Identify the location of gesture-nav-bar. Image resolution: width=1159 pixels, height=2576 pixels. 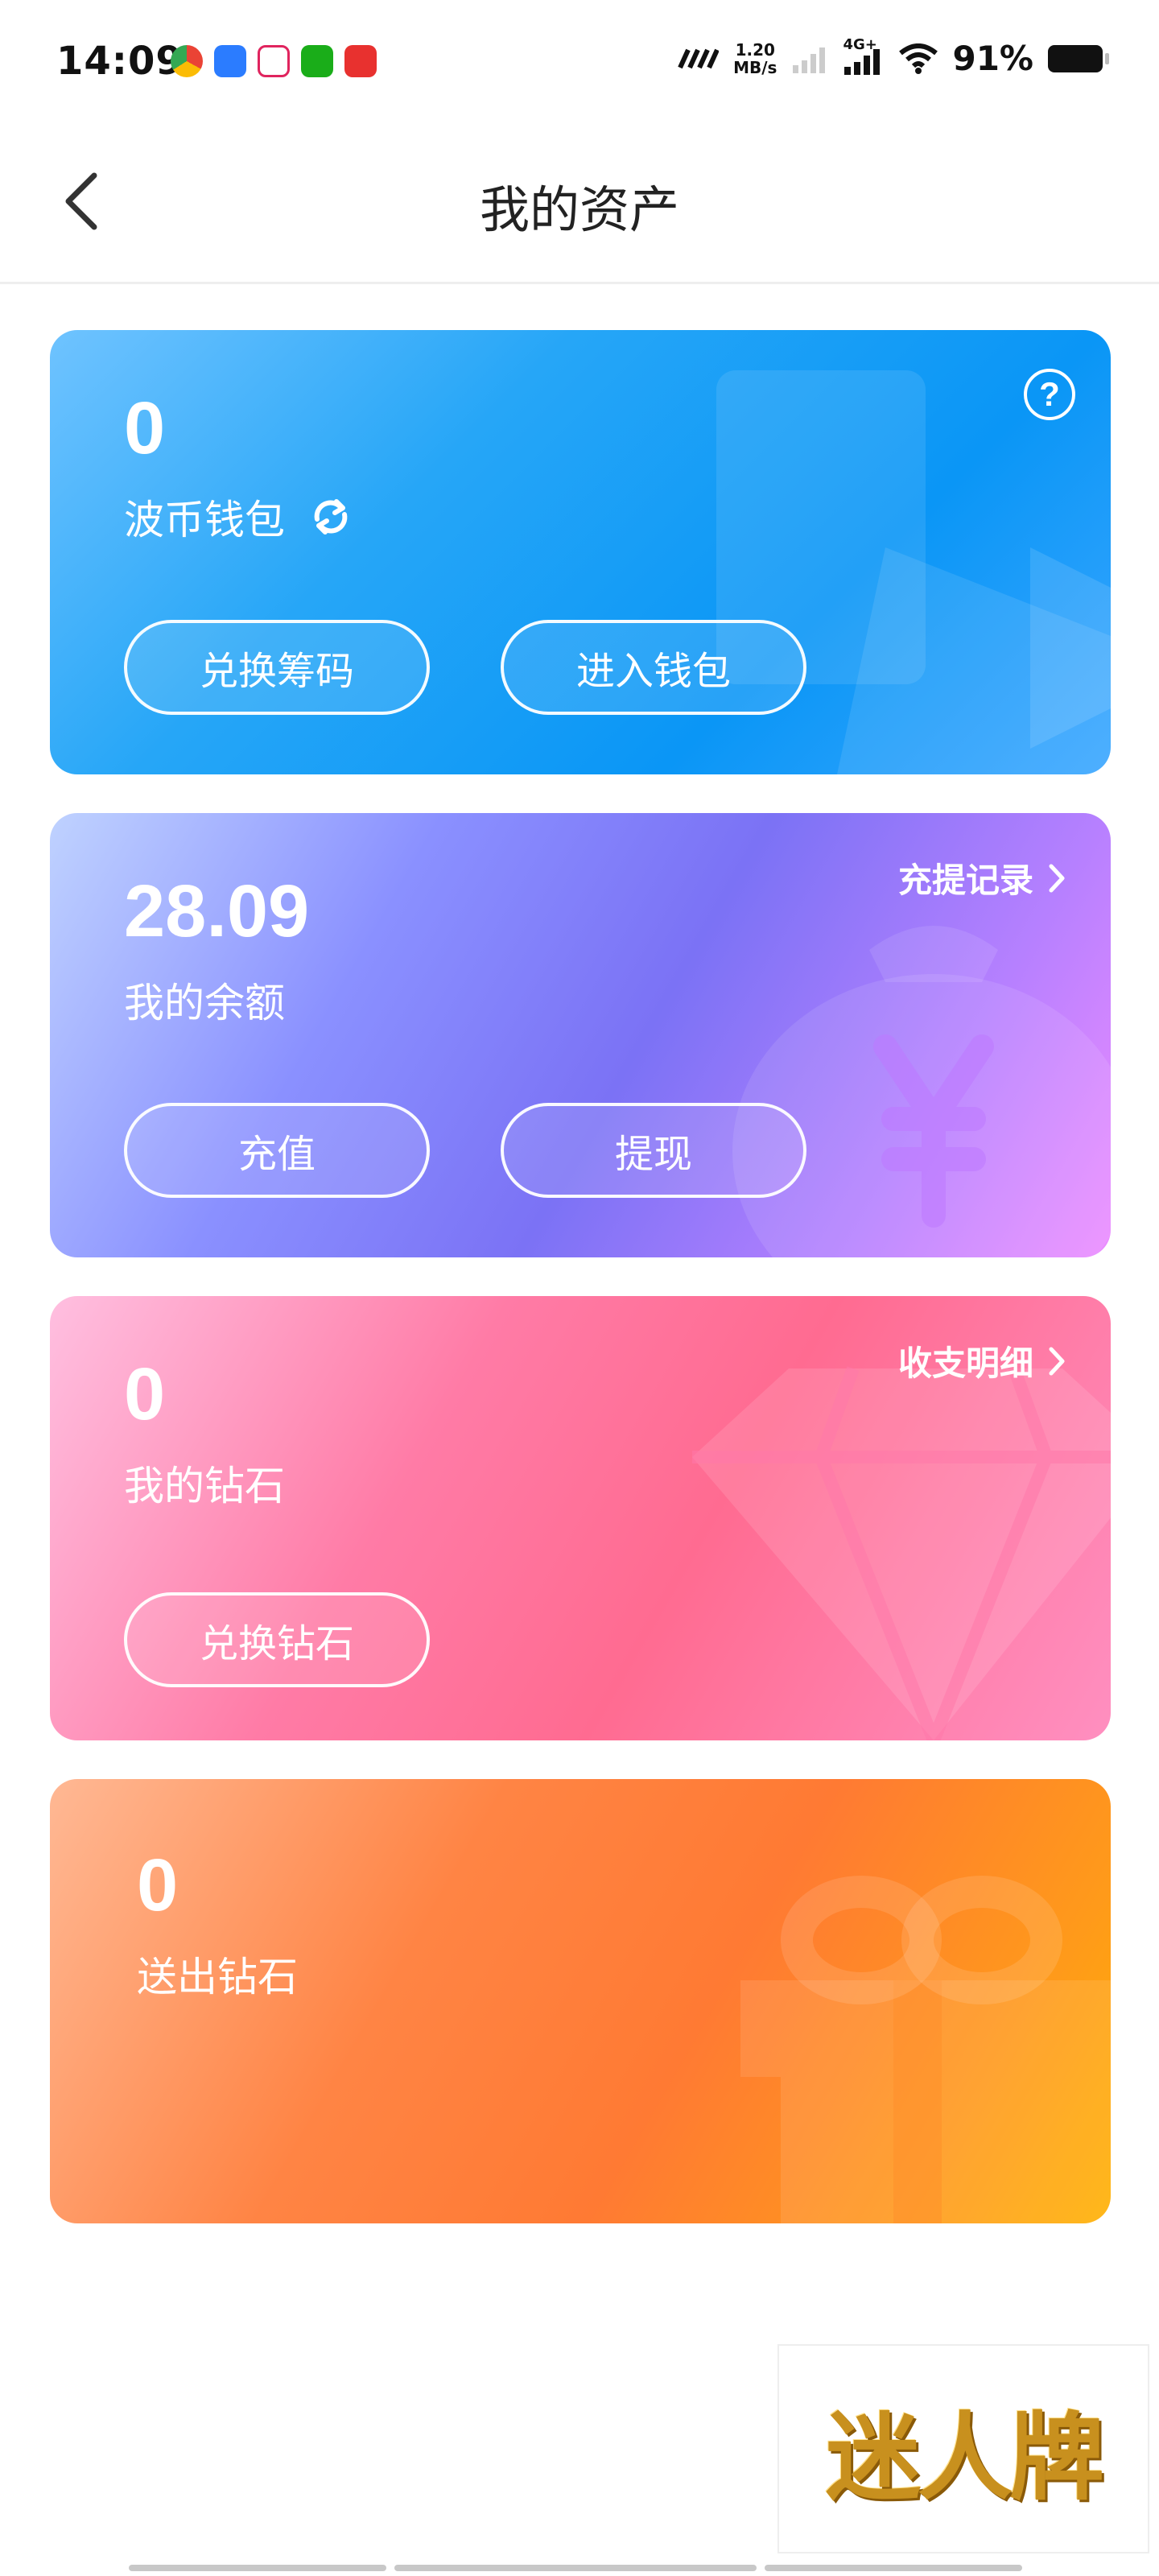
(579, 2568).